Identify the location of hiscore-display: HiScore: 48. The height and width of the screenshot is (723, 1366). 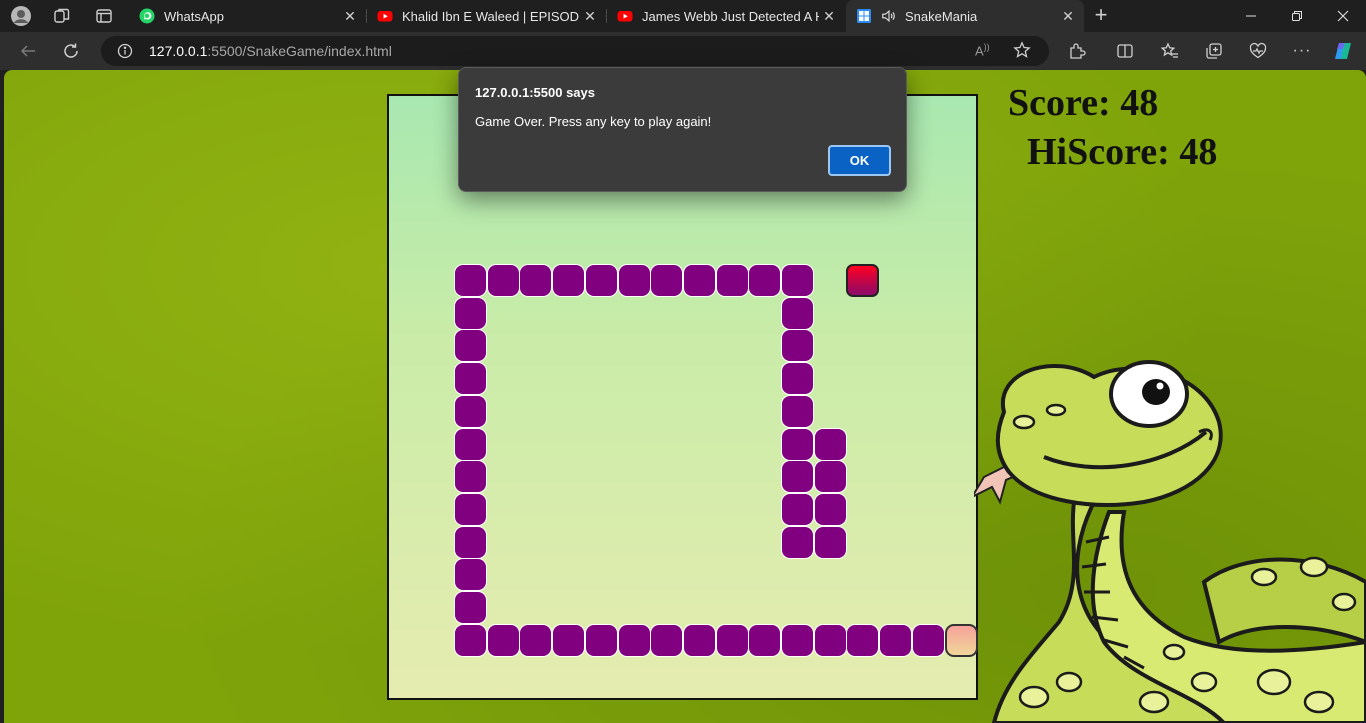
(1122, 152).